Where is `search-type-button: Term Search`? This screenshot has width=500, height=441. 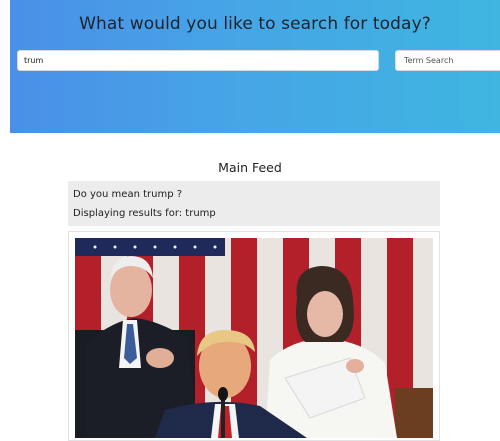
search-type-button: Term Search is located at coordinates (447, 60).